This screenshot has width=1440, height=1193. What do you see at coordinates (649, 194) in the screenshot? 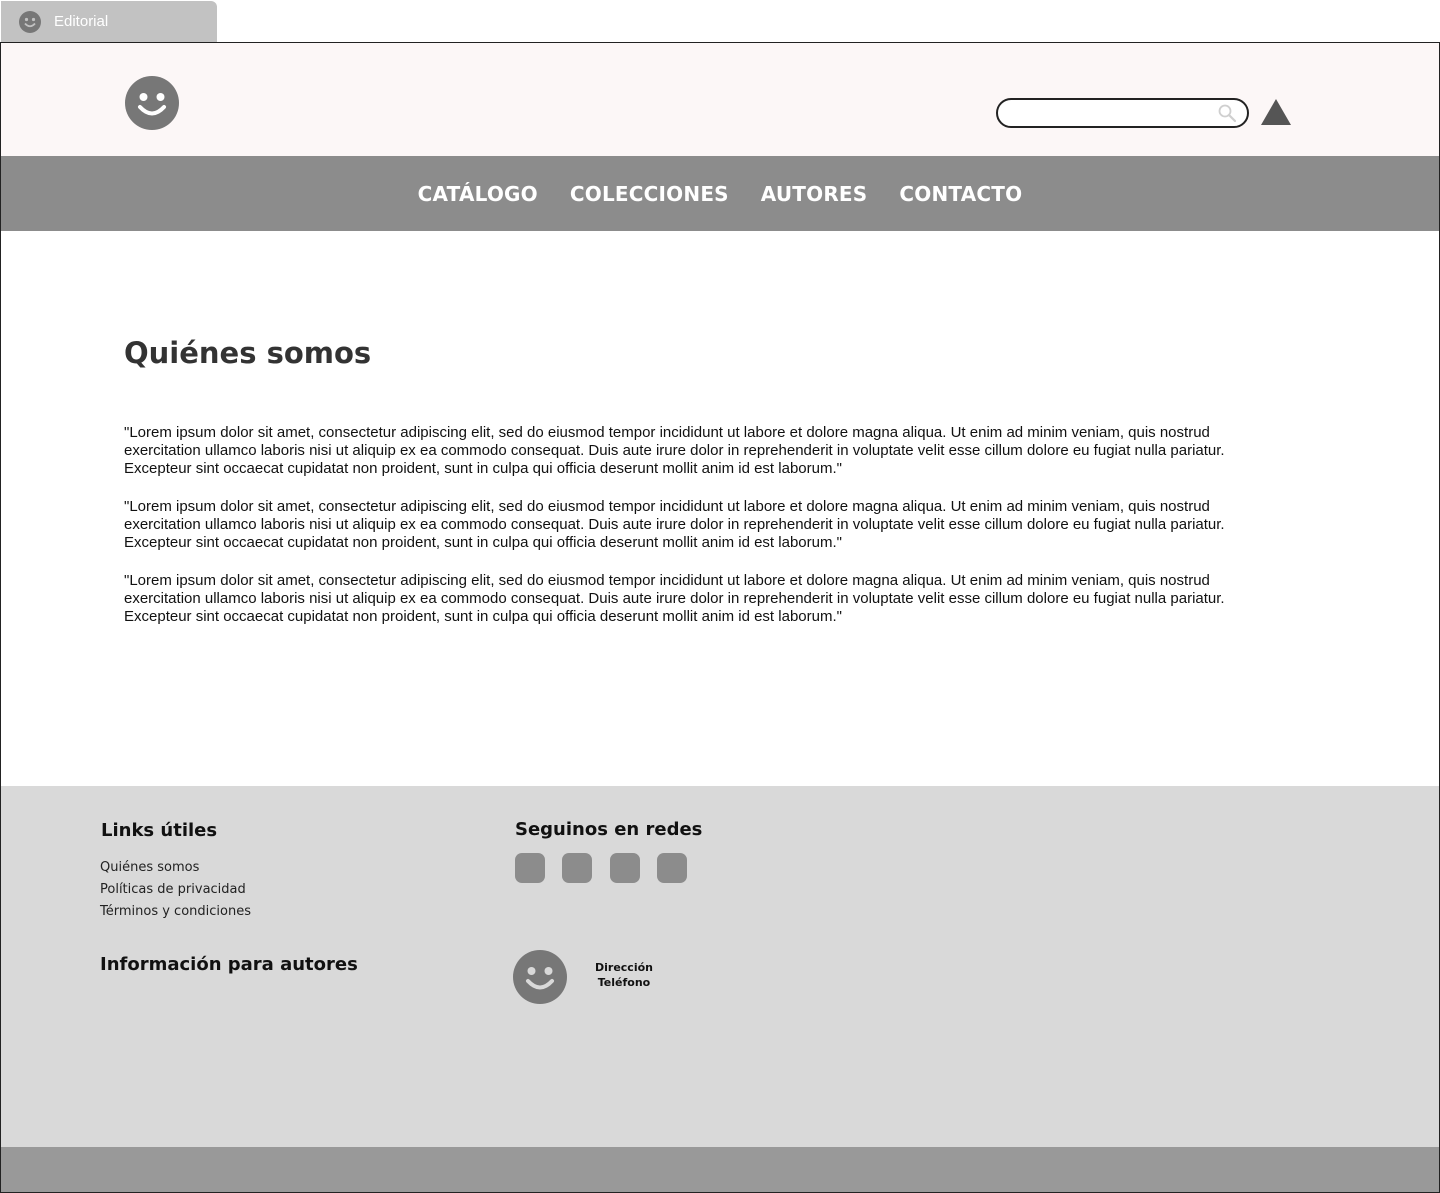
I see `nav-item-colecciones: COLECCIONES` at bounding box center [649, 194].